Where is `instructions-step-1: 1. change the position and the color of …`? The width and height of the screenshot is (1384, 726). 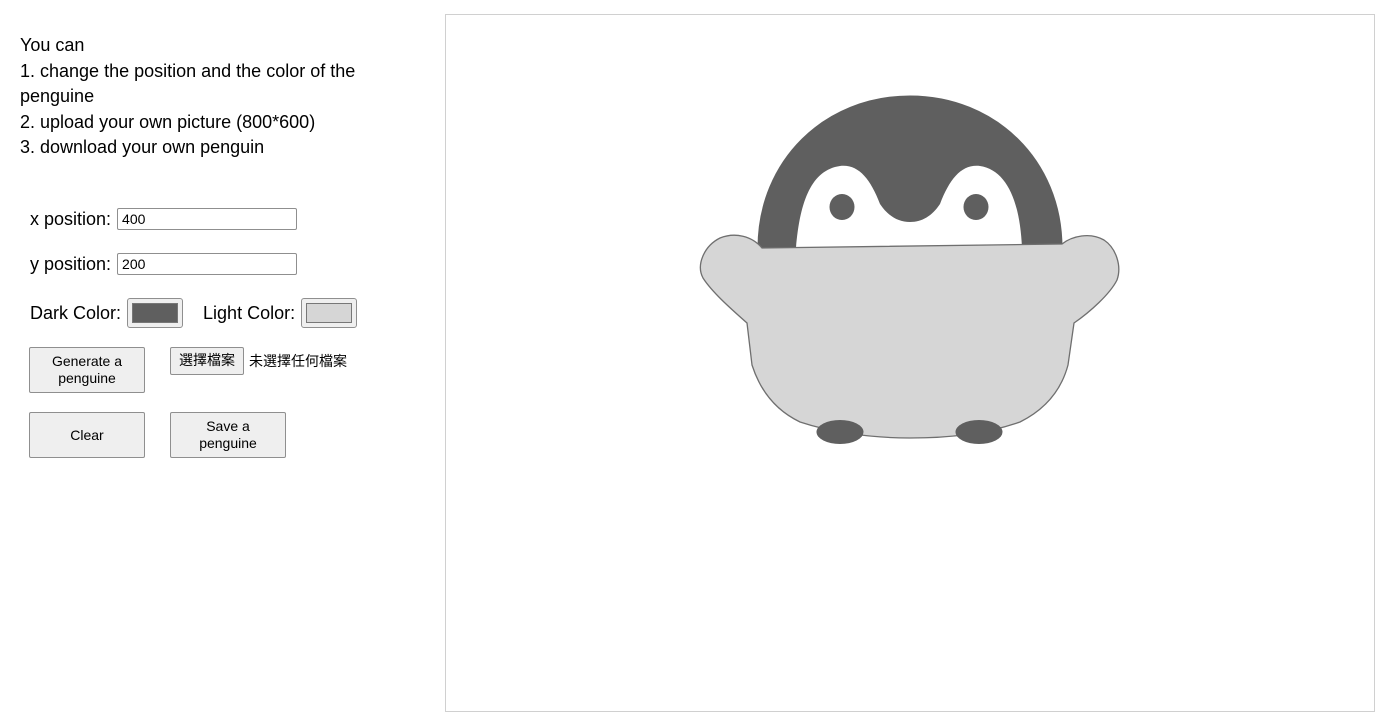
instructions-step-1: 1. change the position and the color of … is located at coordinates (188, 83).